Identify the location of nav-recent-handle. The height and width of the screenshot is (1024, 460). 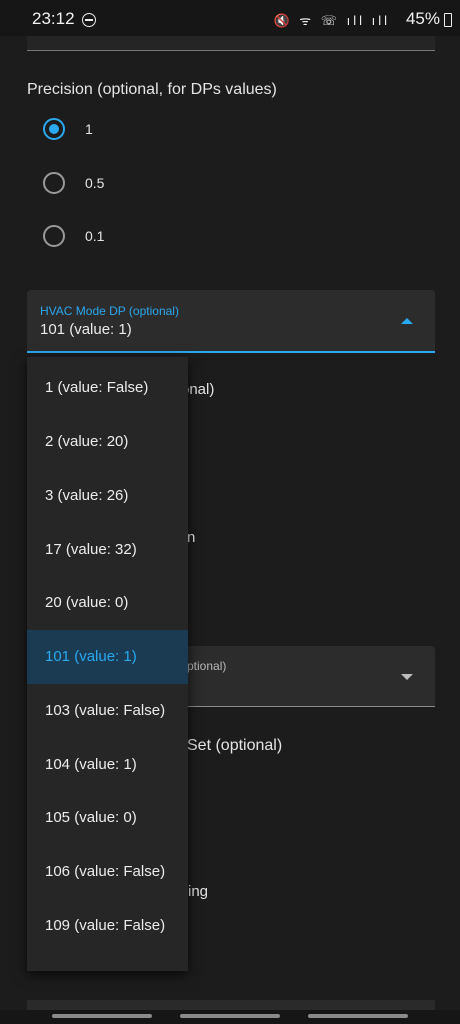
(102, 1016).